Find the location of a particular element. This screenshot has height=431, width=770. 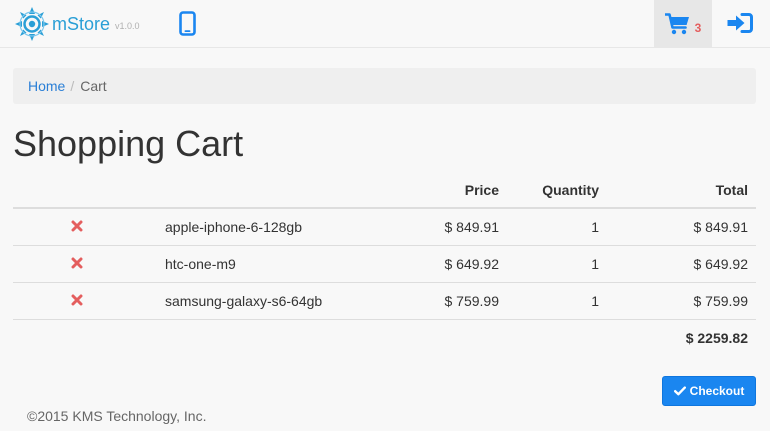

nav-phones-link is located at coordinates (187, 23).